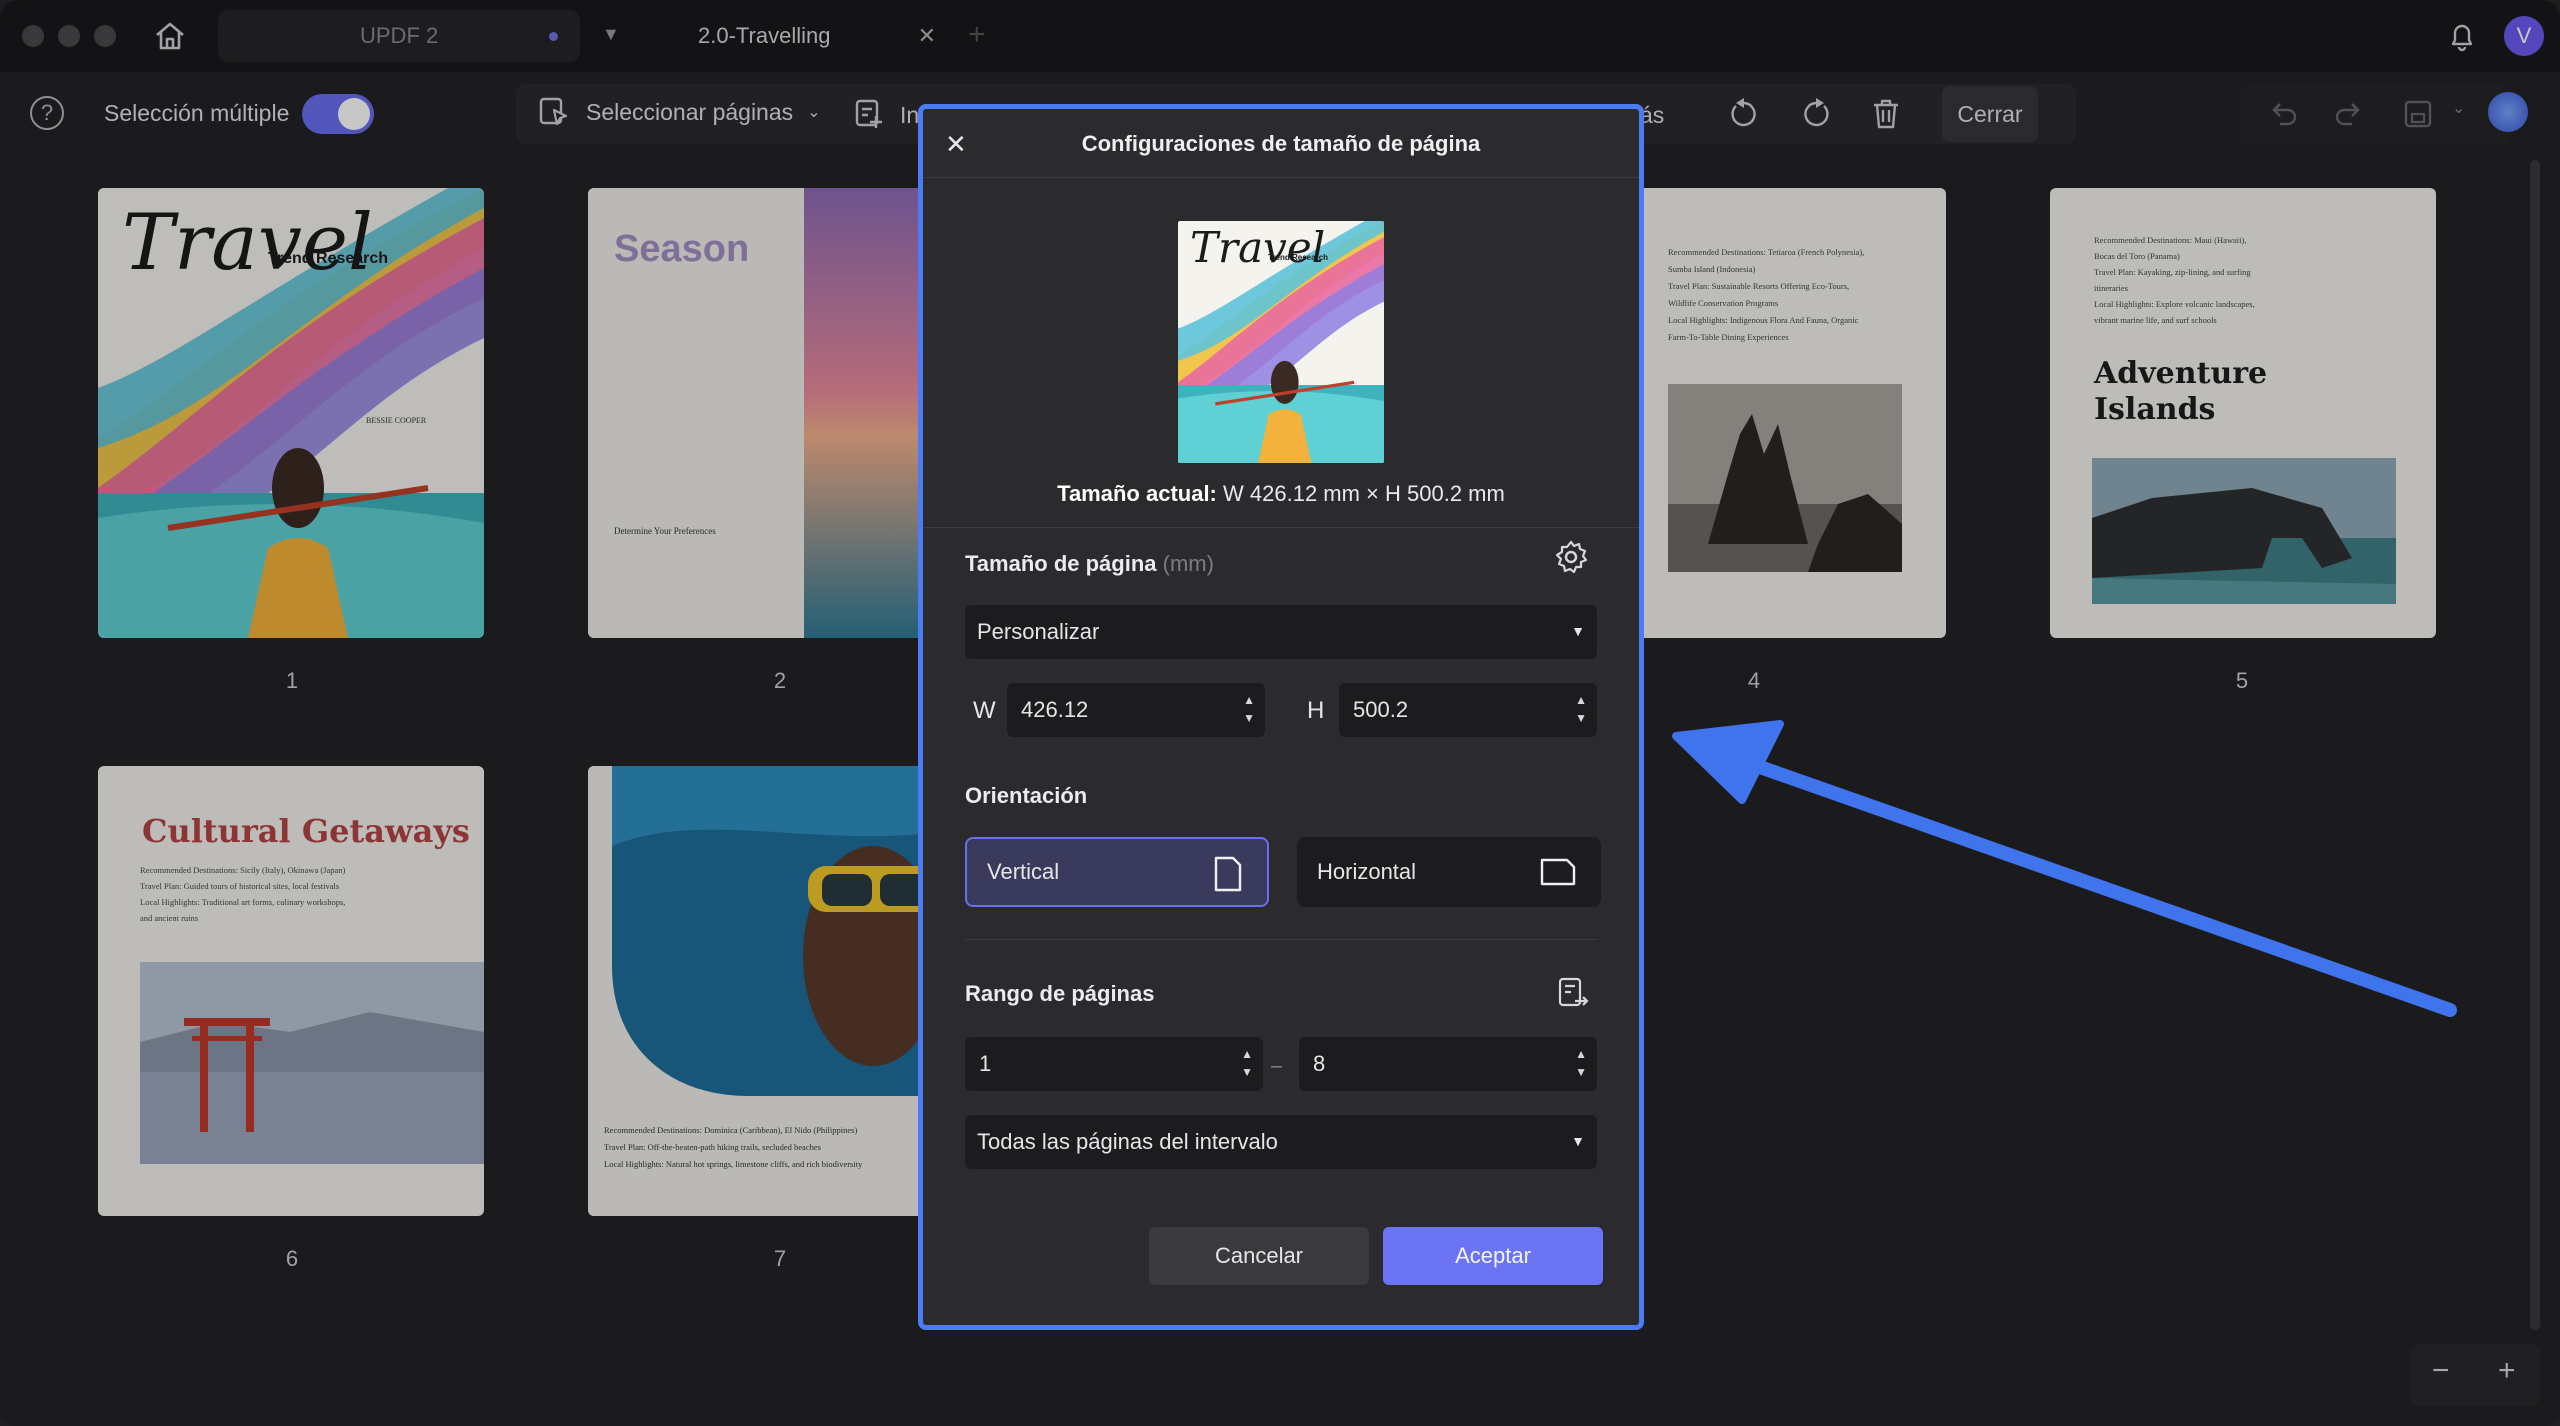 The width and height of the screenshot is (2560, 1426). Describe the element at coordinates (2348, 114) in the screenshot. I see `redo-icon` at that location.